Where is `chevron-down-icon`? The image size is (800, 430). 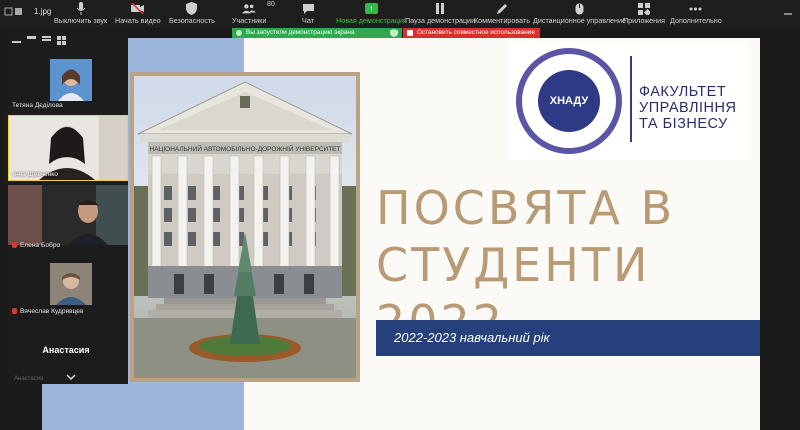
chevron-down-icon is located at coordinates (71, 377).